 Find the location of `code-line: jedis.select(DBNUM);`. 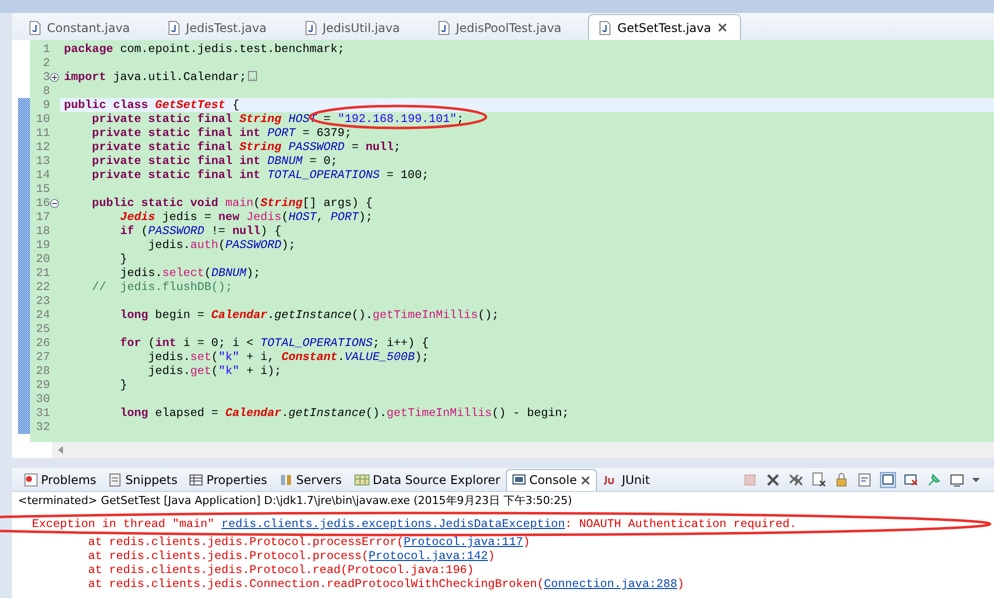

code-line: jedis.select(DBNUM); is located at coordinates (189, 273).